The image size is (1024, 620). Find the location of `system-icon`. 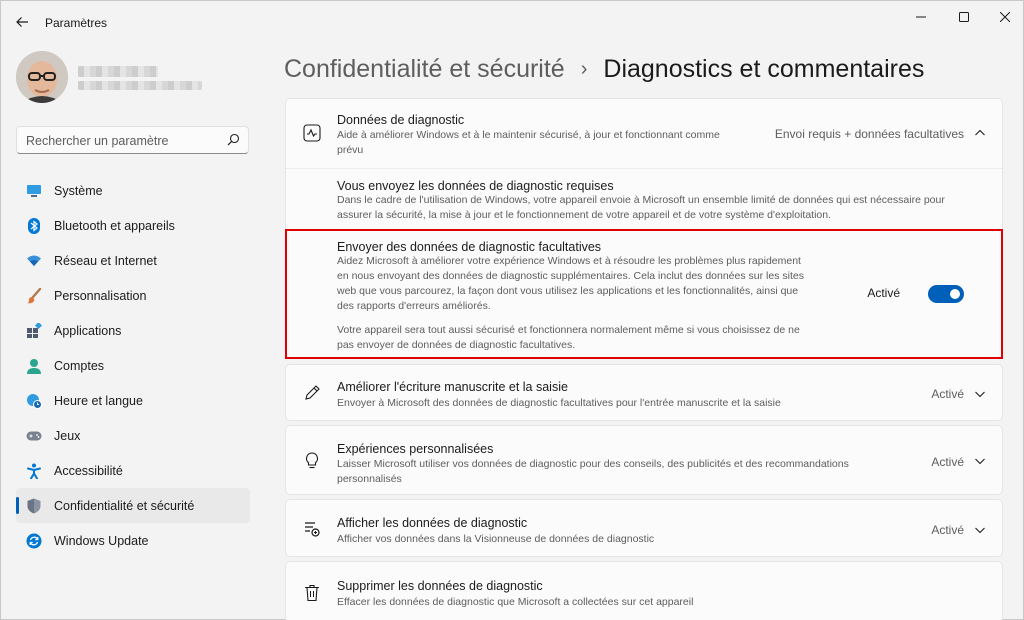

system-icon is located at coordinates (34, 191).